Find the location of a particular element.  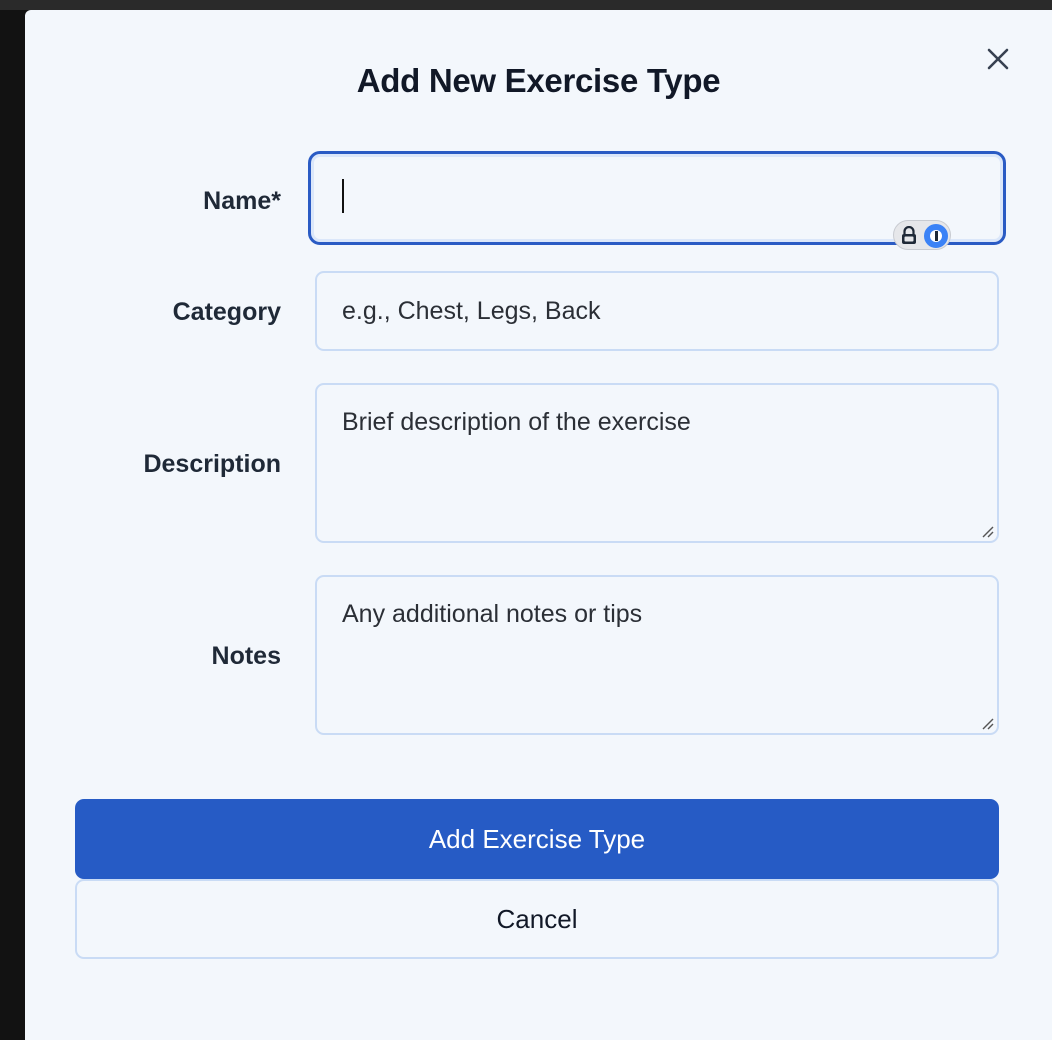

category-input: e.g., Chest, Legs, Back is located at coordinates (657, 311).